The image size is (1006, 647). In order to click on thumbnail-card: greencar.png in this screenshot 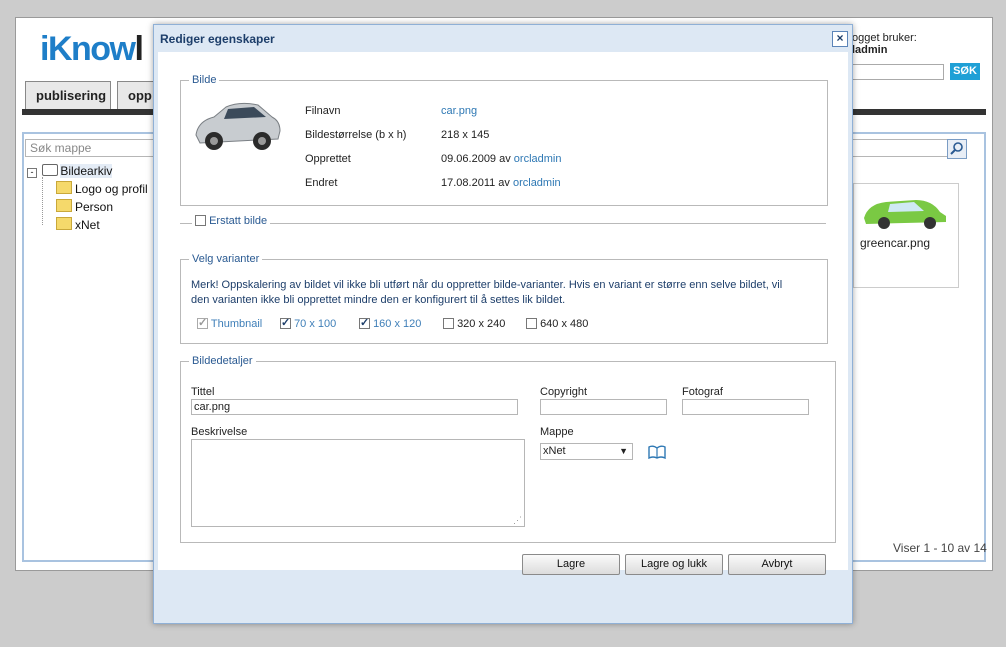, I will do `click(906, 235)`.